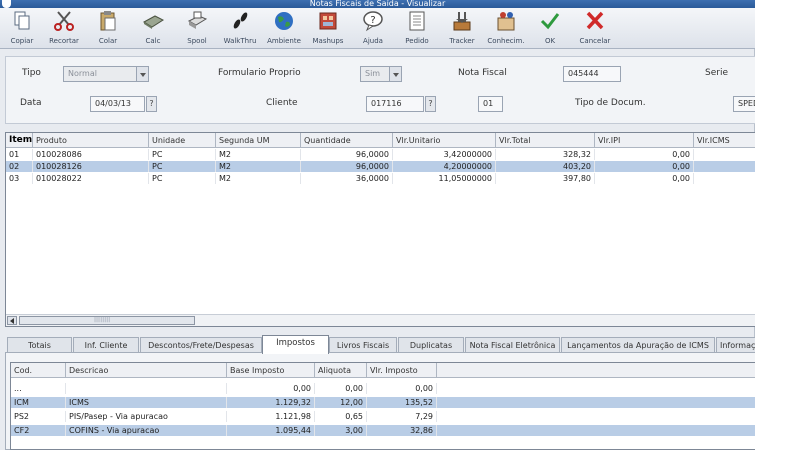 The height and width of the screenshot is (450, 800). What do you see at coordinates (31, 73) in the screenshot?
I see `tipo-label: Tipo` at bounding box center [31, 73].